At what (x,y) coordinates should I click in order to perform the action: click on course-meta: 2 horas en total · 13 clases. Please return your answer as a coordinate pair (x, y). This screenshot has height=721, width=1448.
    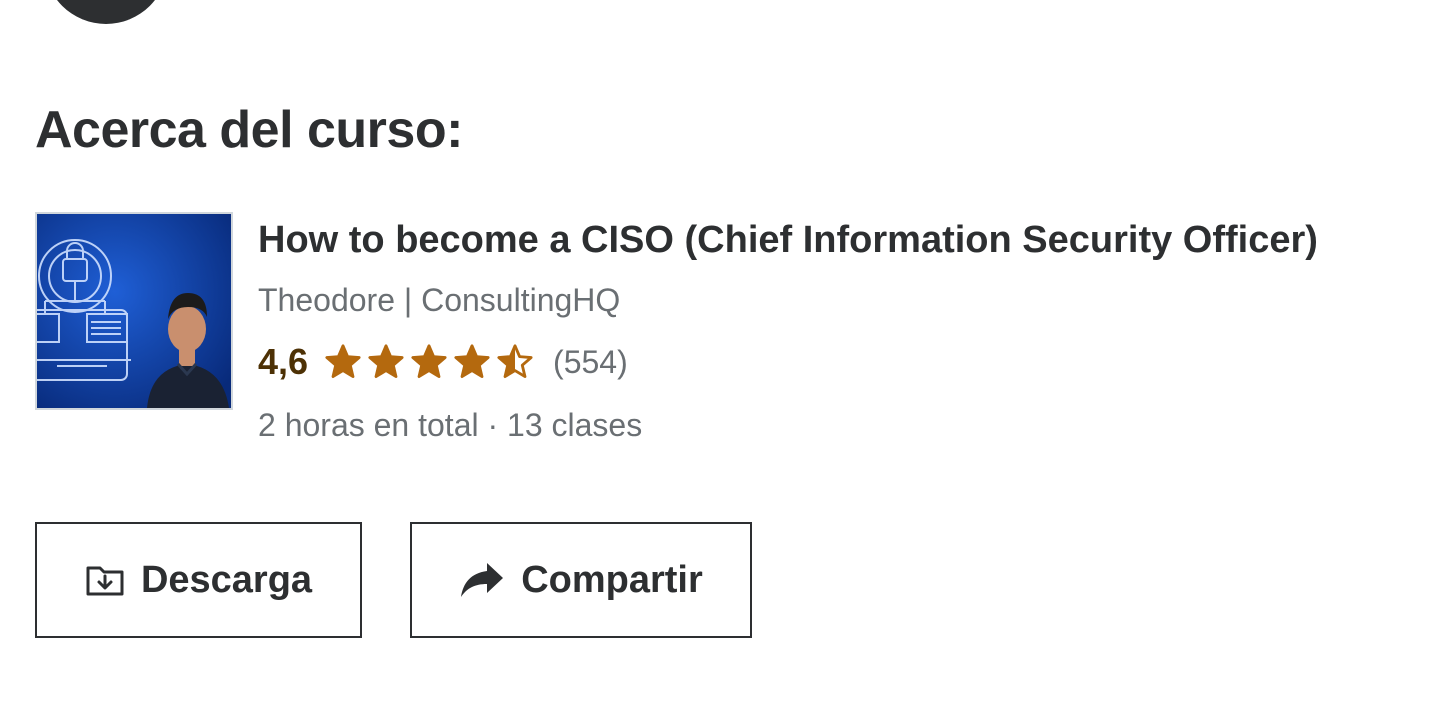
    Looking at the image, I should click on (450, 425).